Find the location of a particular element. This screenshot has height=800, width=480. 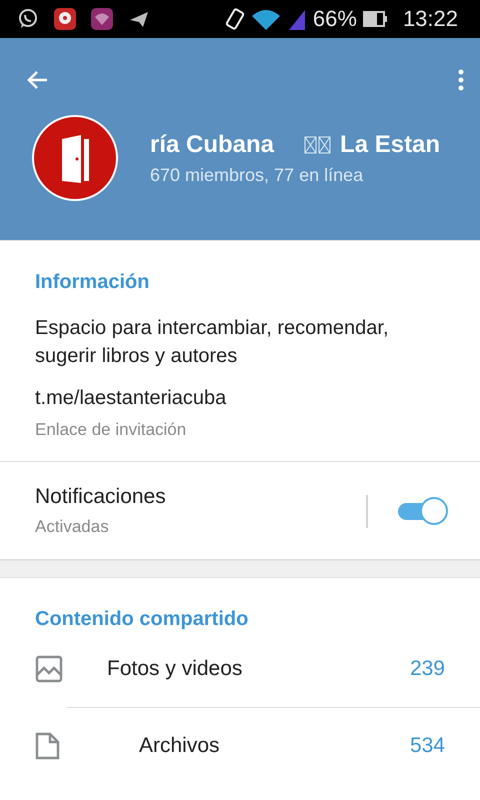

image-icon is located at coordinates (49, 669).